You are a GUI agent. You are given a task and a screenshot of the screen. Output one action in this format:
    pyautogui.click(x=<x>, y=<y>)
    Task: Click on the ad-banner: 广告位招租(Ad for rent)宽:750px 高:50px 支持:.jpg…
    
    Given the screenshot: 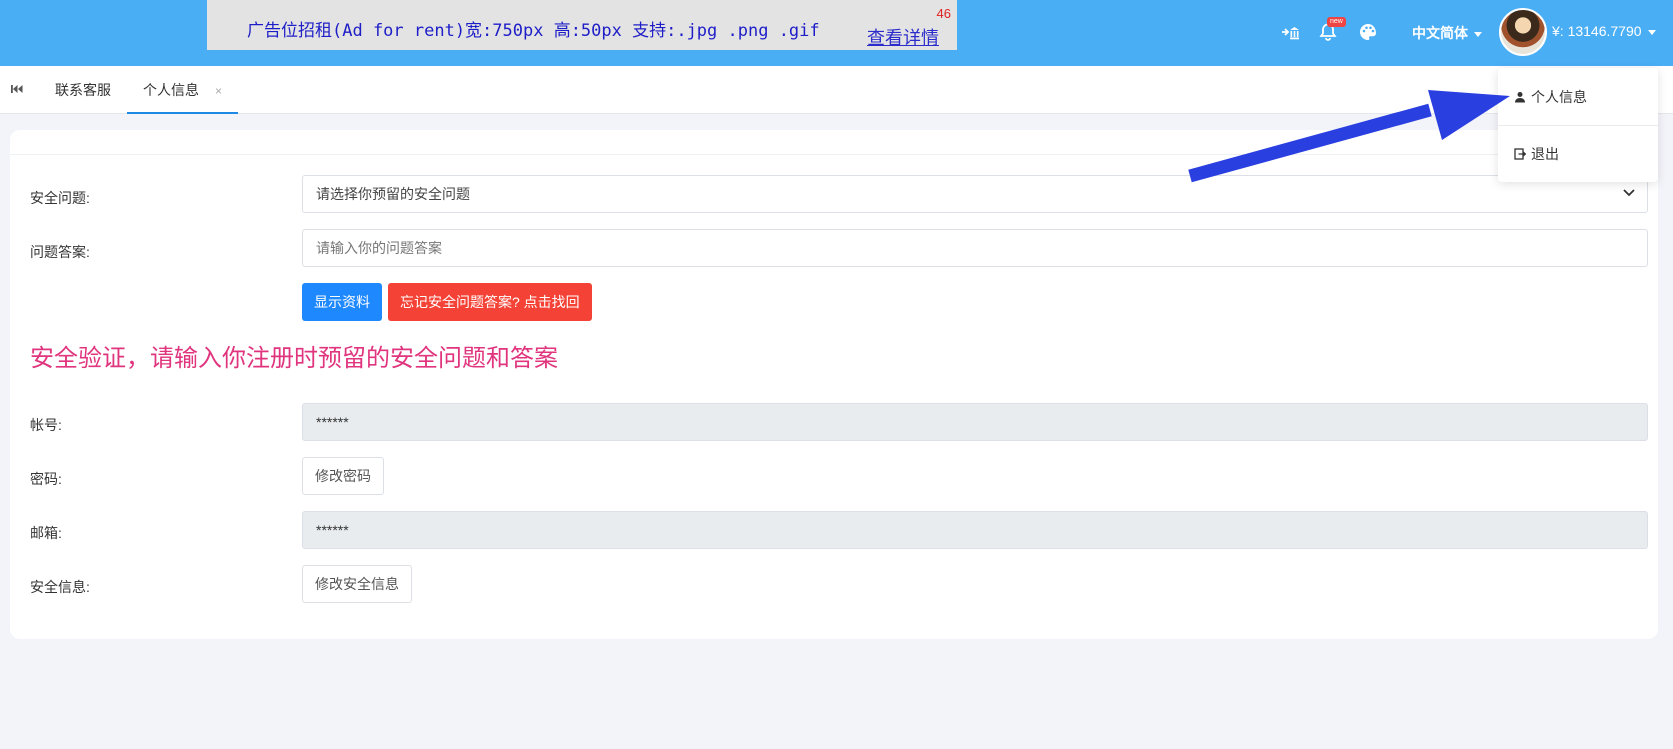 What is the action you would take?
    pyautogui.click(x=582, y=25)
    